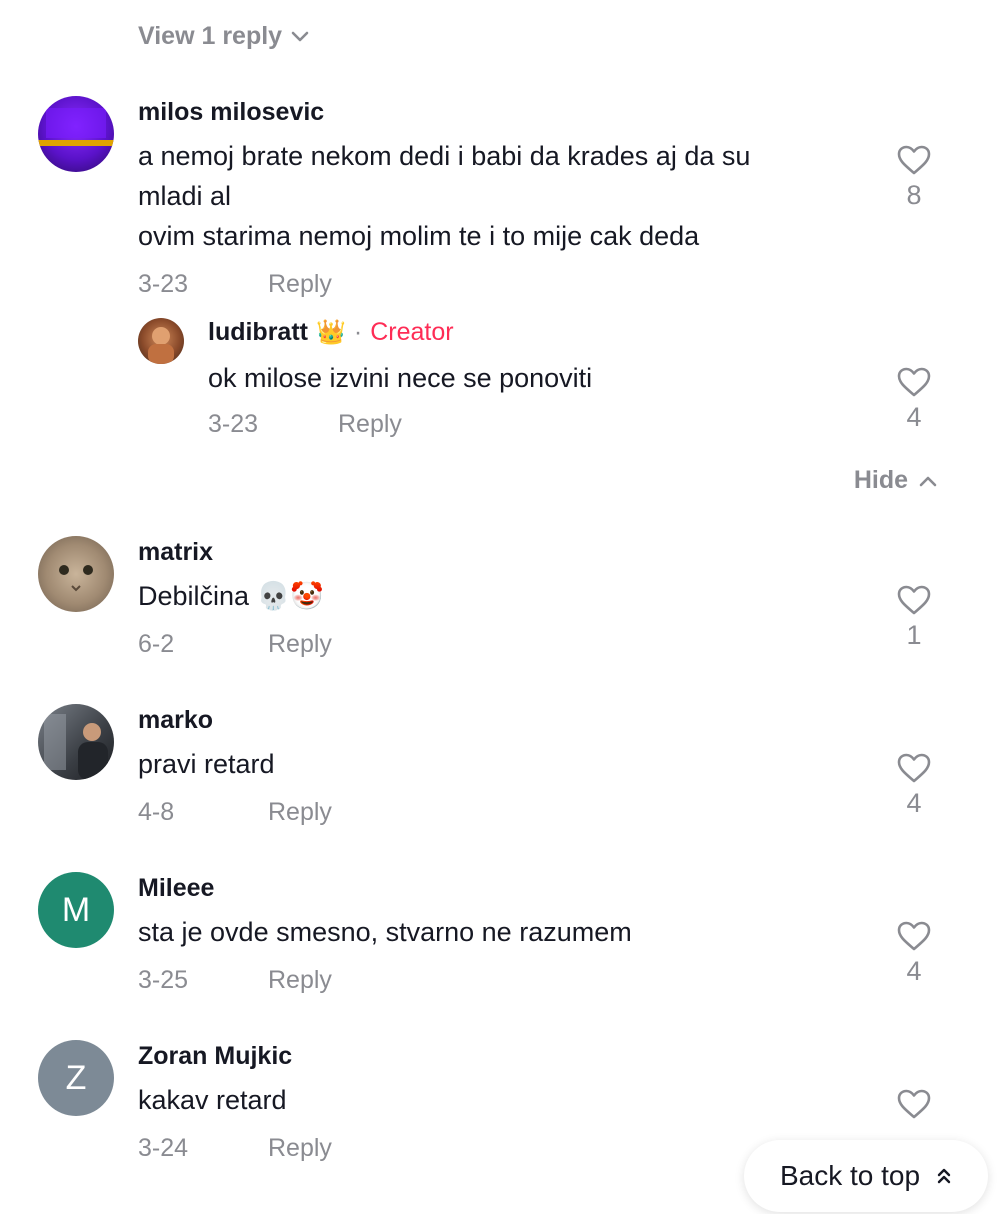  I want to click on comment-meta: 3-23 Reply, so click(235, 284).